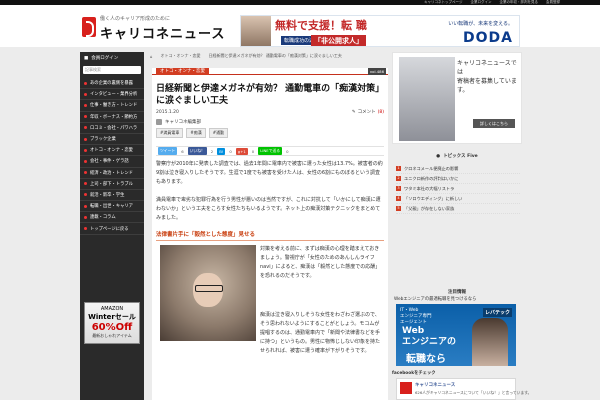 The image size is (600, 400). What do you see at coordinates (253, 151) in the screenshot?
I see `gplus-count: 0` at bounding box center [253, 151].